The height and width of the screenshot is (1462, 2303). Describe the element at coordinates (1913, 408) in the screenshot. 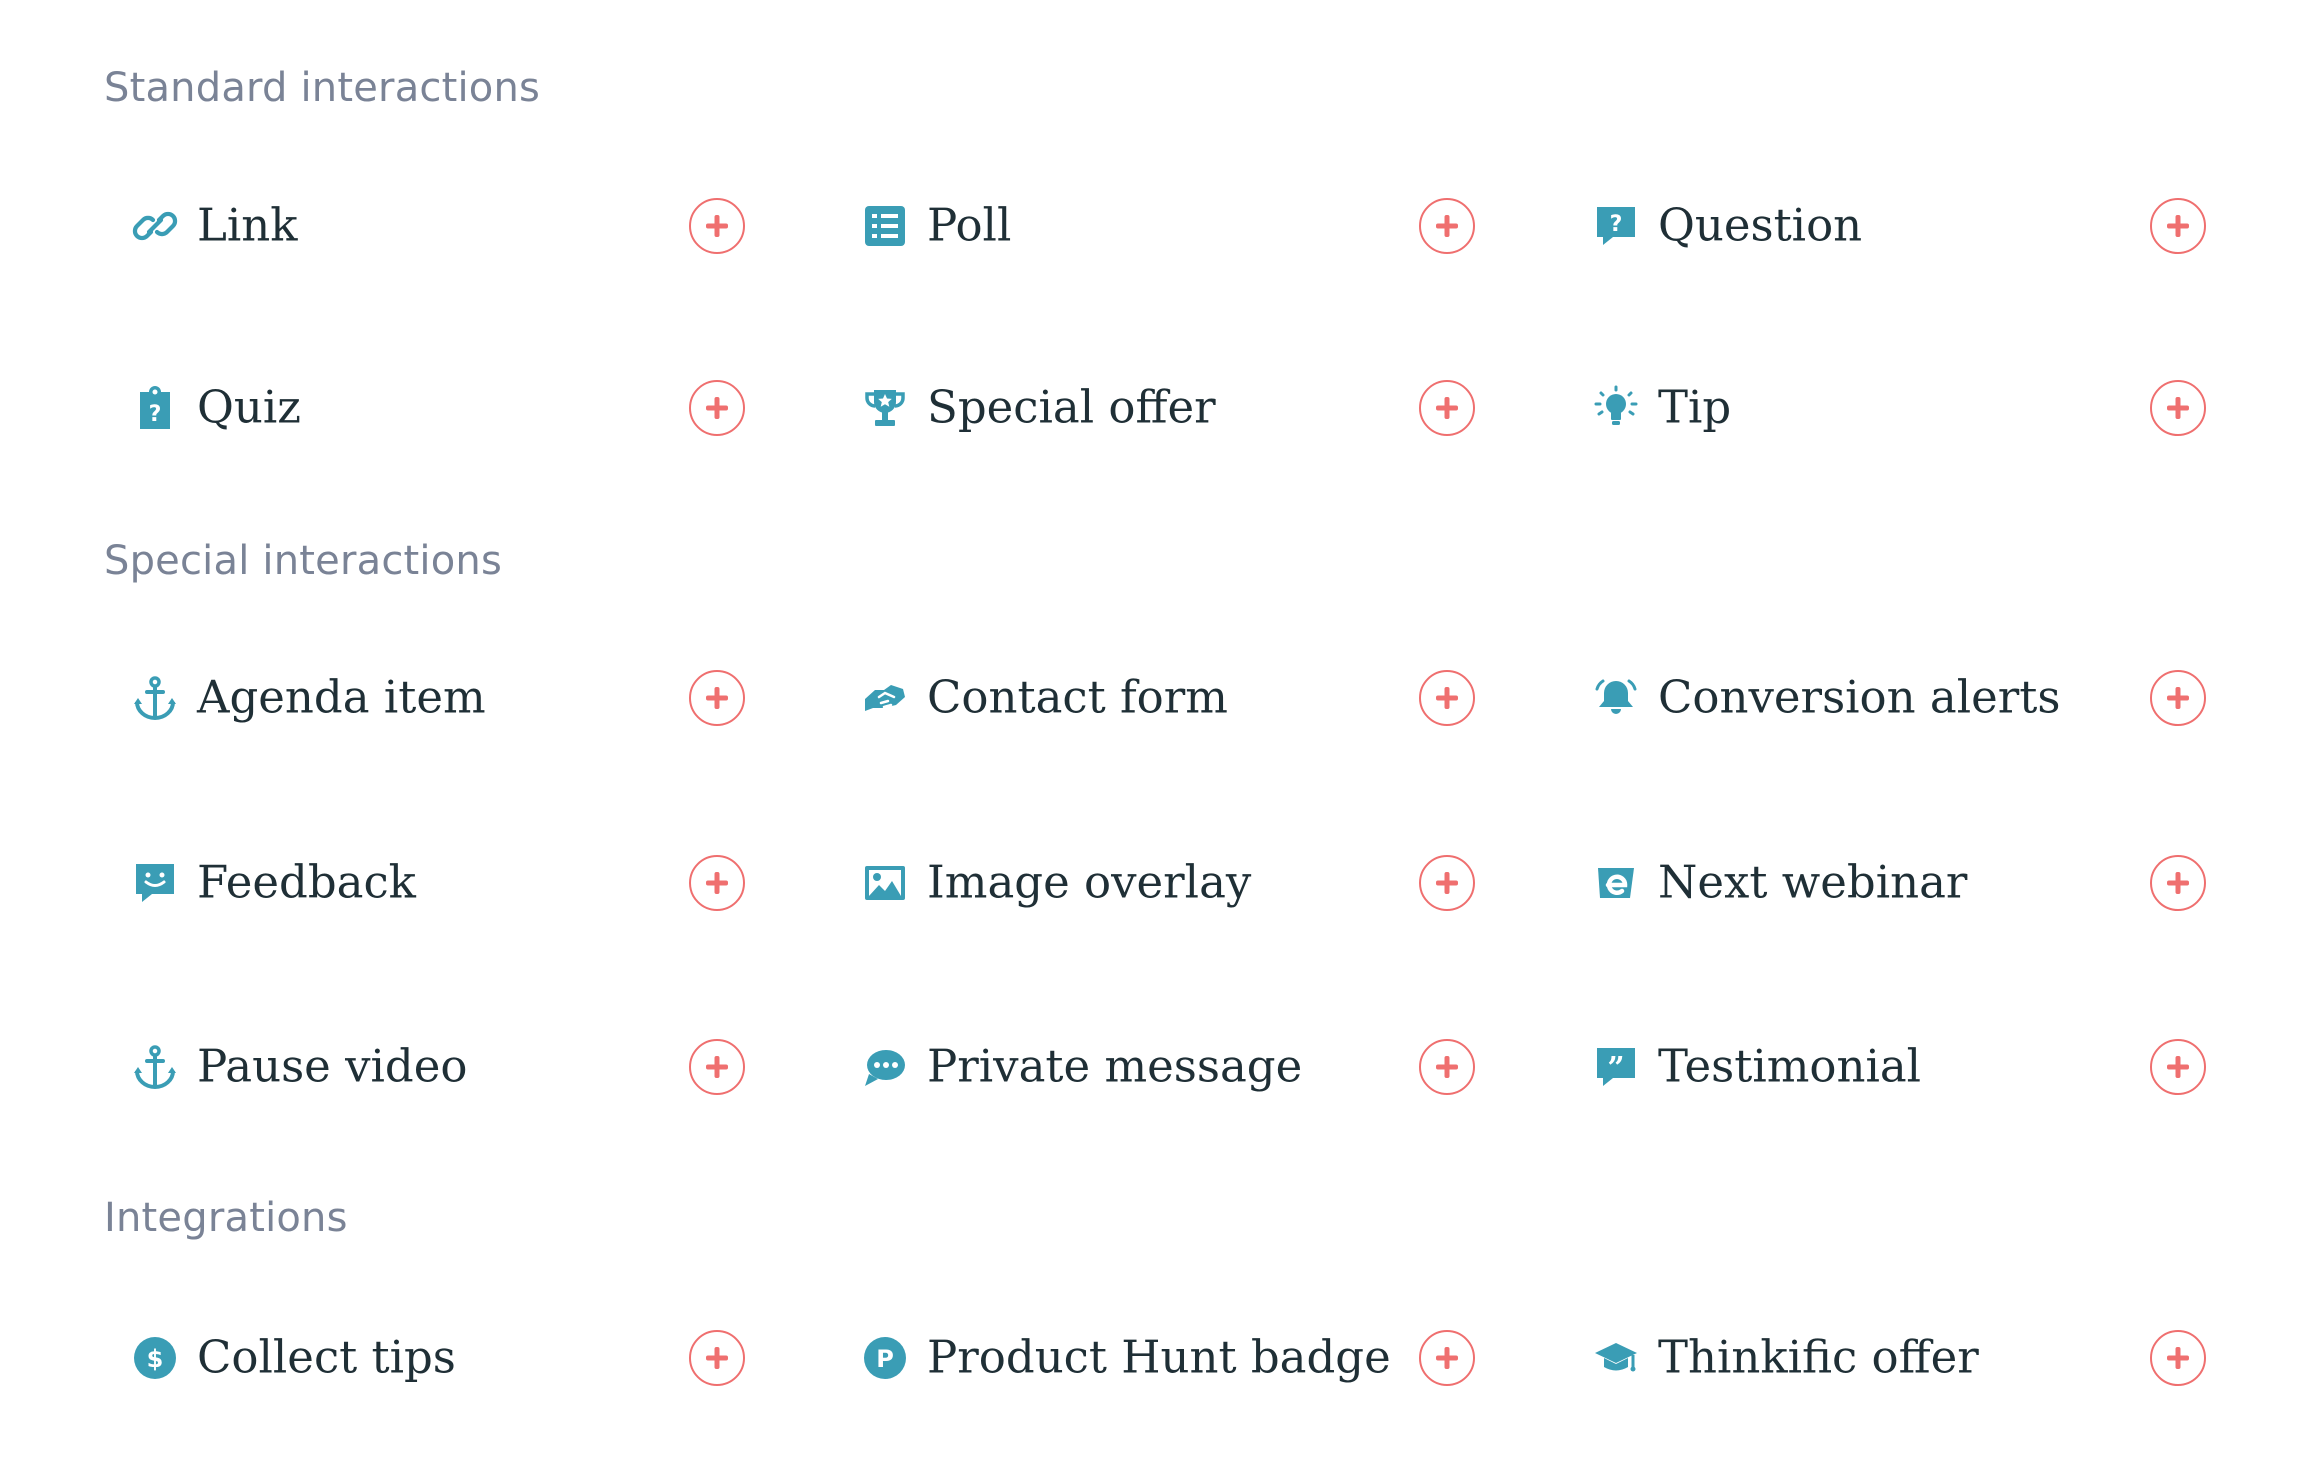

I see `item-tip: Tip` at that location.